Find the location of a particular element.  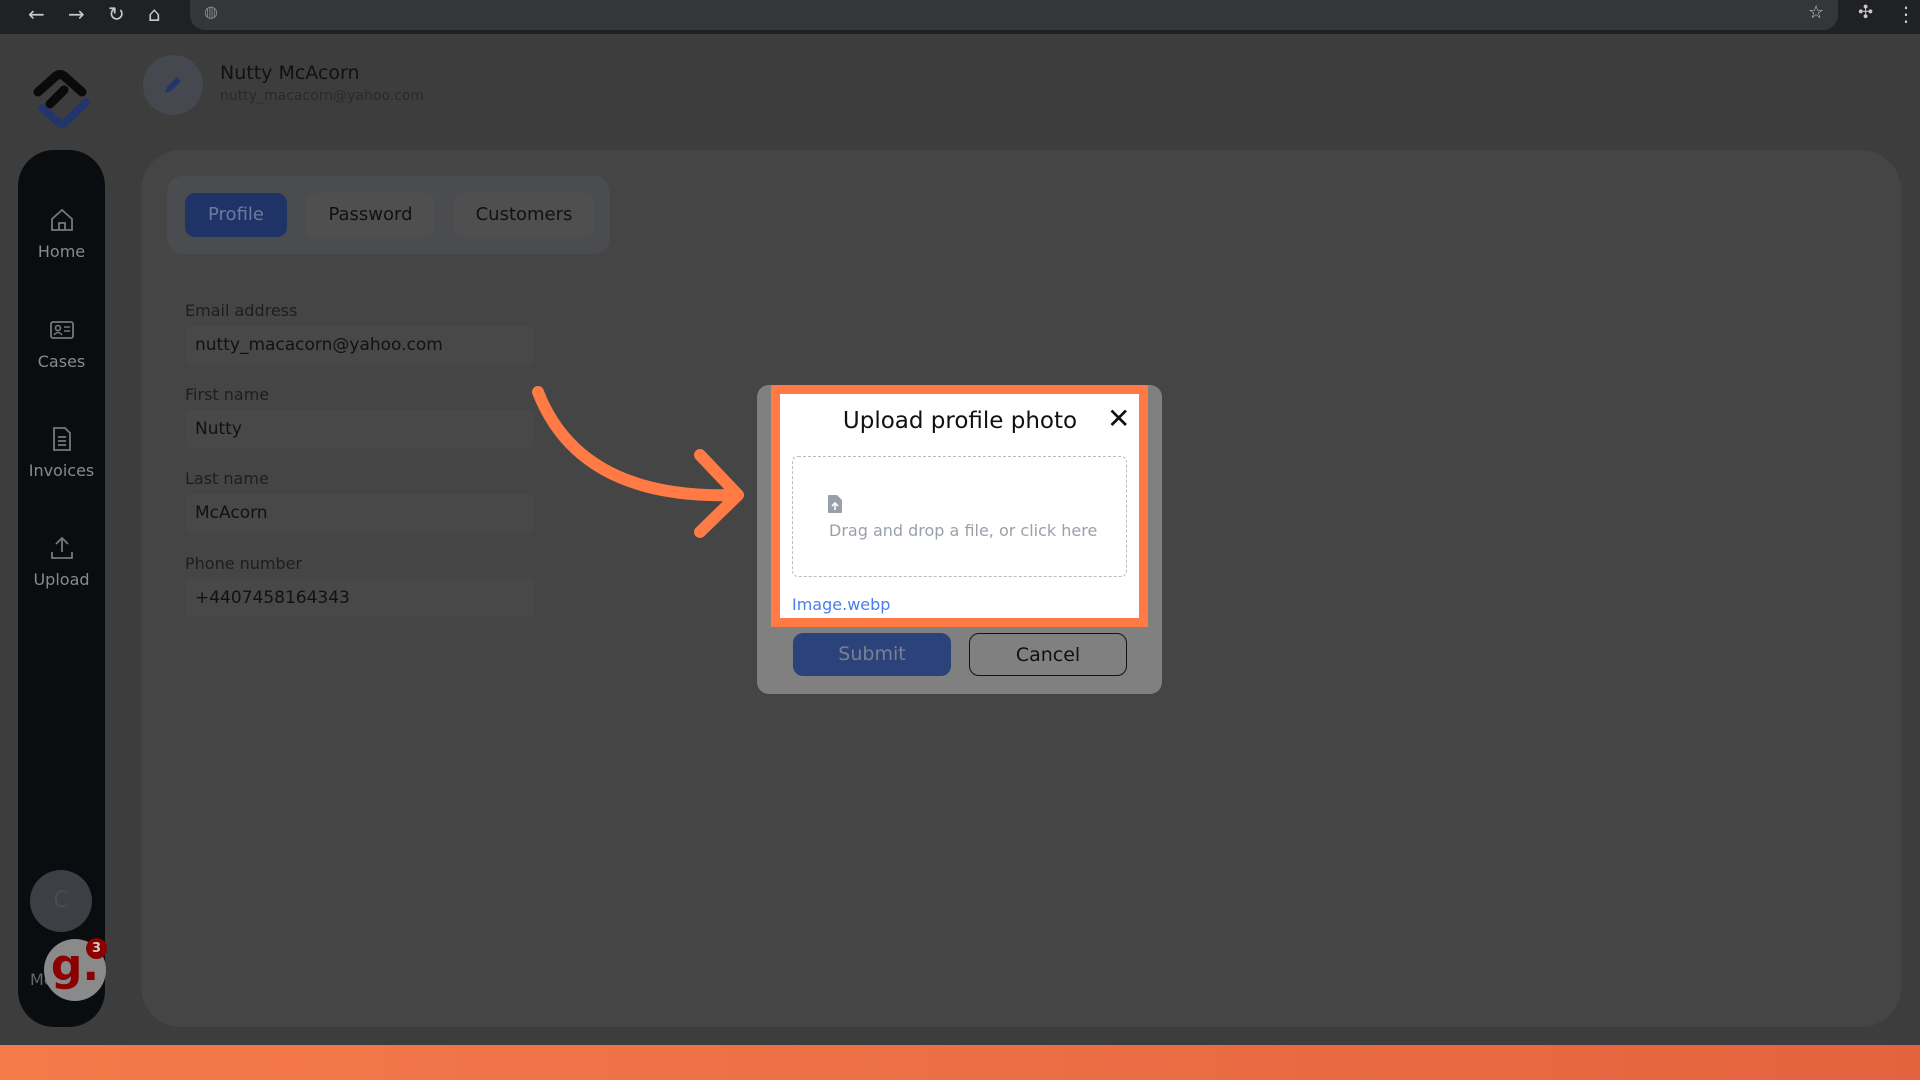

tab-bar: Profile Password Customers is located at coordinates (388, 215).